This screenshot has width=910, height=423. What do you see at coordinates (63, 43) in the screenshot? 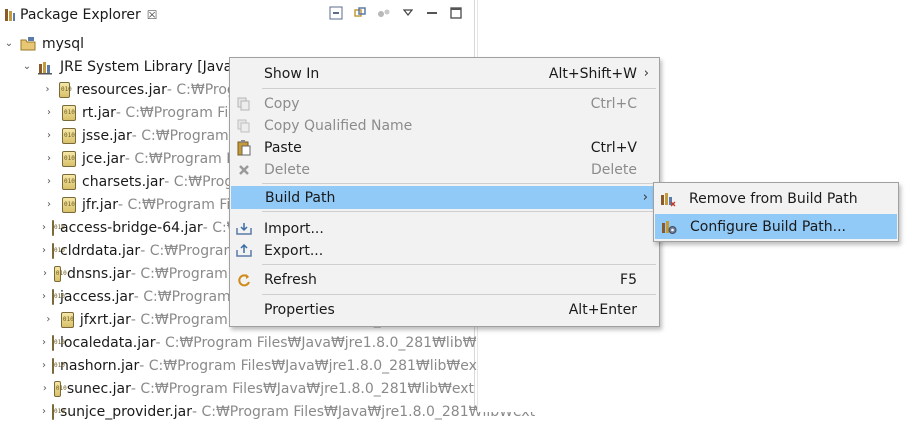
I see `project-label: mysql` at bounding box center [63, 43].